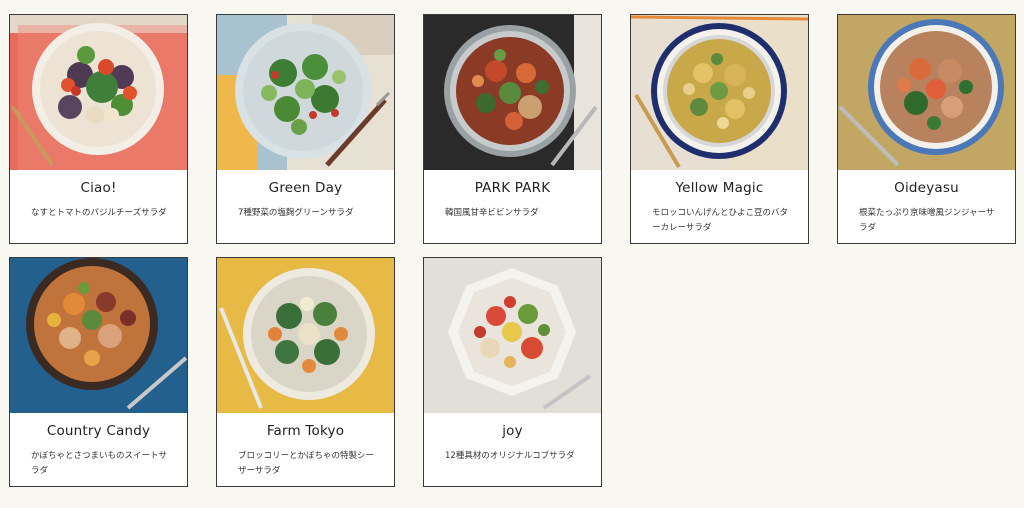 The height and width of the screenshot is (508, 1024). Describe the element at coordinates (98, 335) in the screenshot. I see `product-image-country-candy` at that location.